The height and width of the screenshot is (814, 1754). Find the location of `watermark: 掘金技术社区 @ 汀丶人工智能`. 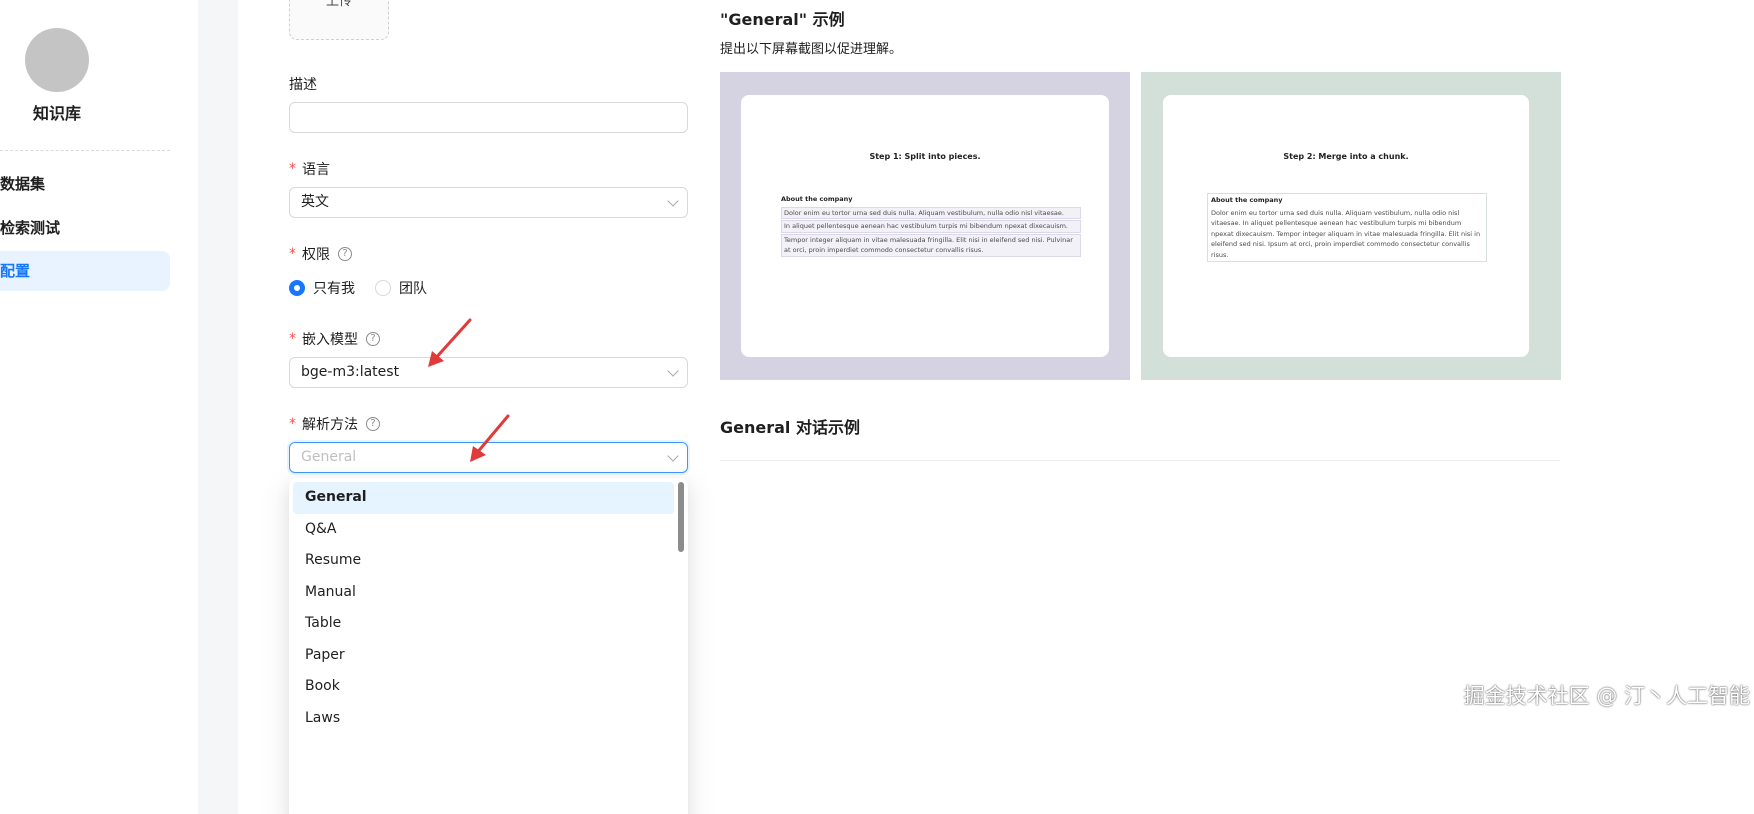

watermark: 掘金技术社区 @ 汀丶人工智能 is located at coordinates (1606, 696).